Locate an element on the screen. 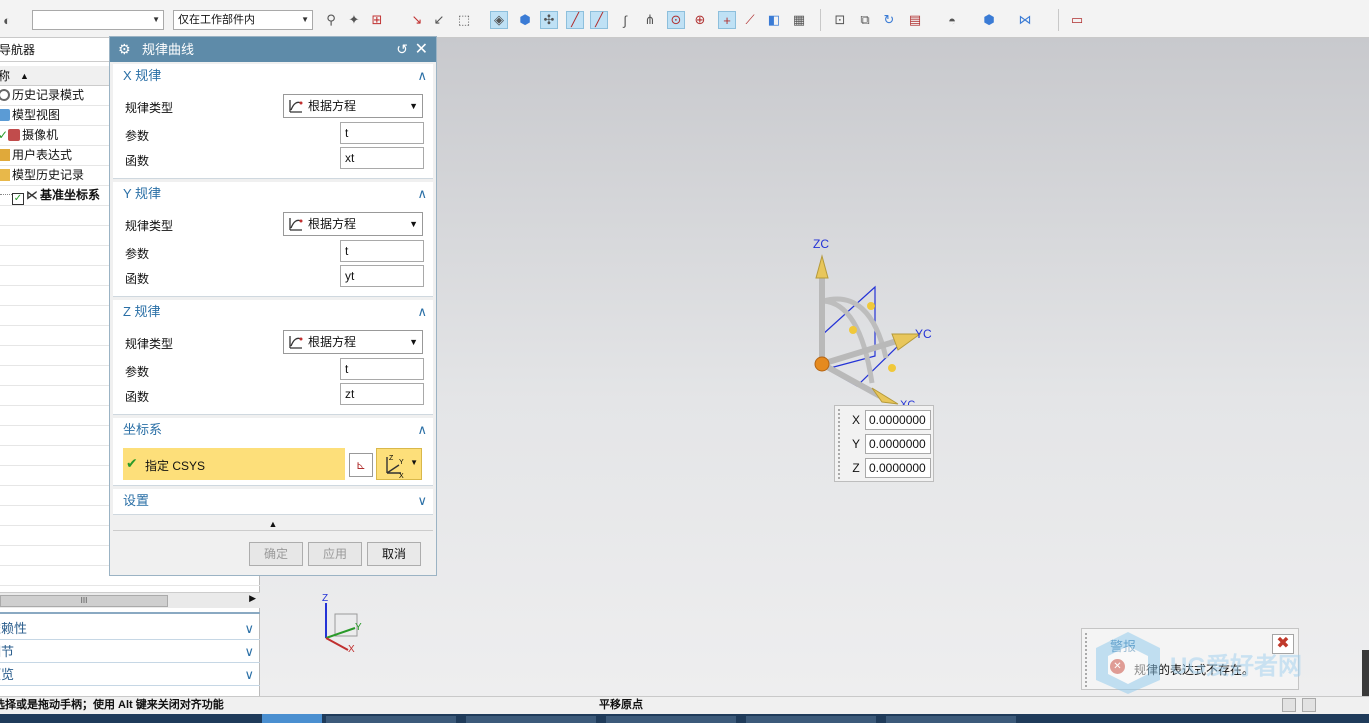 This screenshot has height=723, width=1369. law-type-label: 规律类型 is located at coordinates (149, 226).